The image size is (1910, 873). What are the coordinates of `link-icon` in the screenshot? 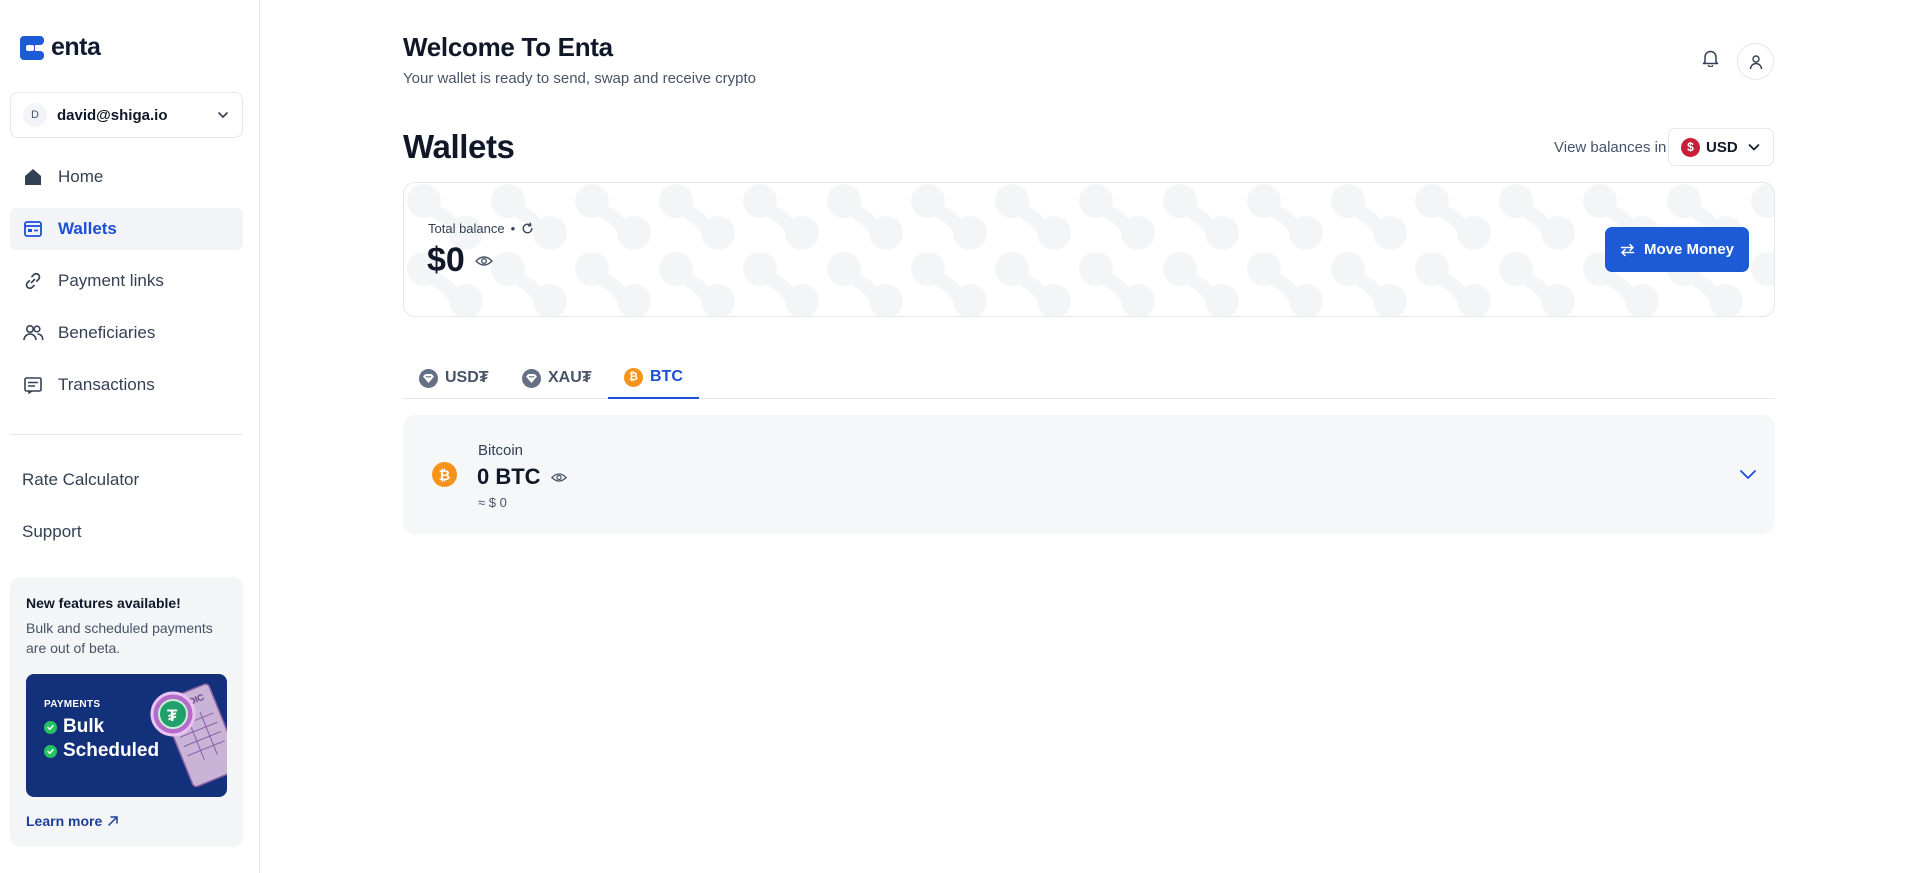 It's located at (33, 281).